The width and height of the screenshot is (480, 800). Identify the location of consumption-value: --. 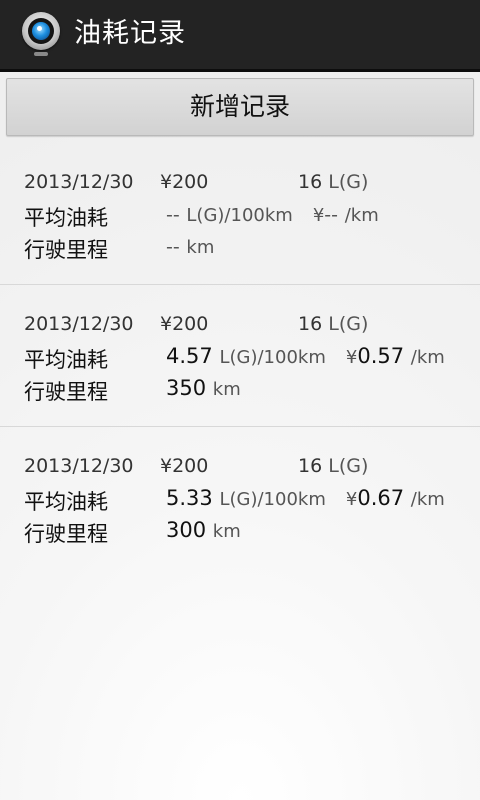
(173, 215).